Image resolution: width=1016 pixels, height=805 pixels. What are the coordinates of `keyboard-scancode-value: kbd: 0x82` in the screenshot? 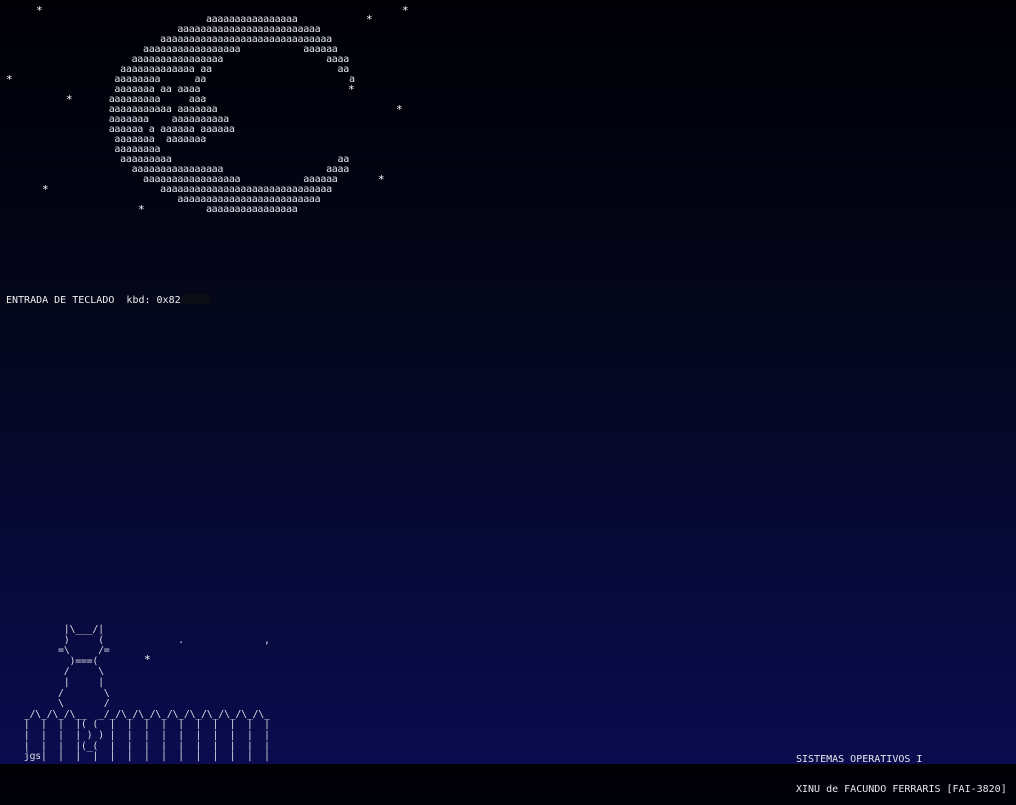 It's located at (153, 300).